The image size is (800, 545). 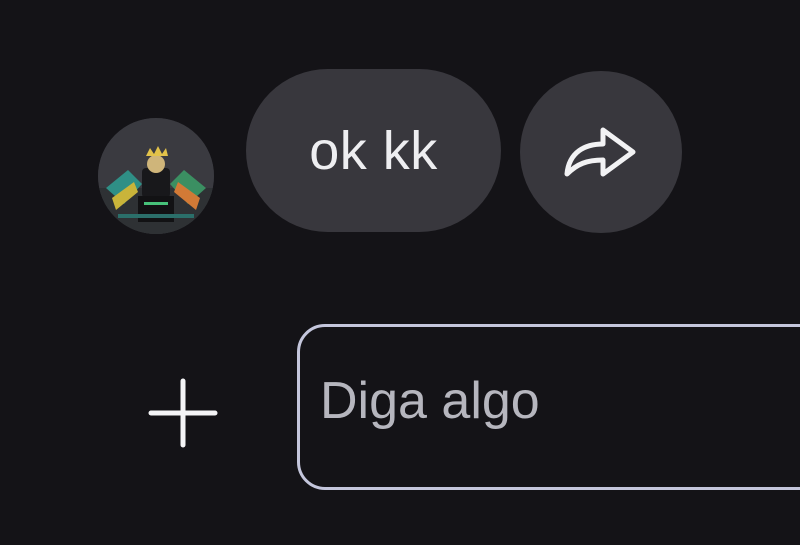 I want to click on avatar-image, so click(x=156, y=176).